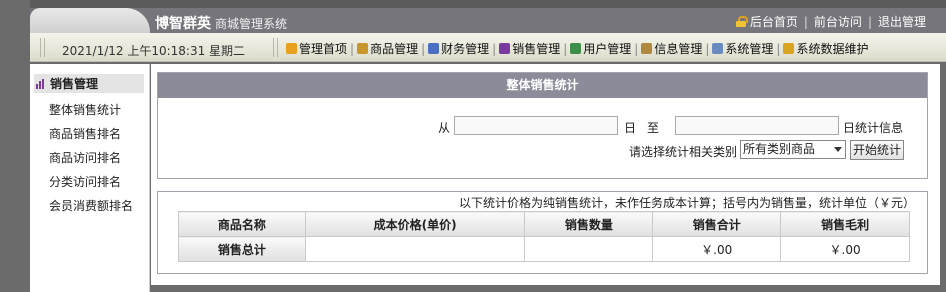 The width and height of the screenshot is (946, 292). Describe the element at coordinates (89, 134) in the screenshot. I see `sidebar-item-product-sales-rank: 商品销售排名` at that location.